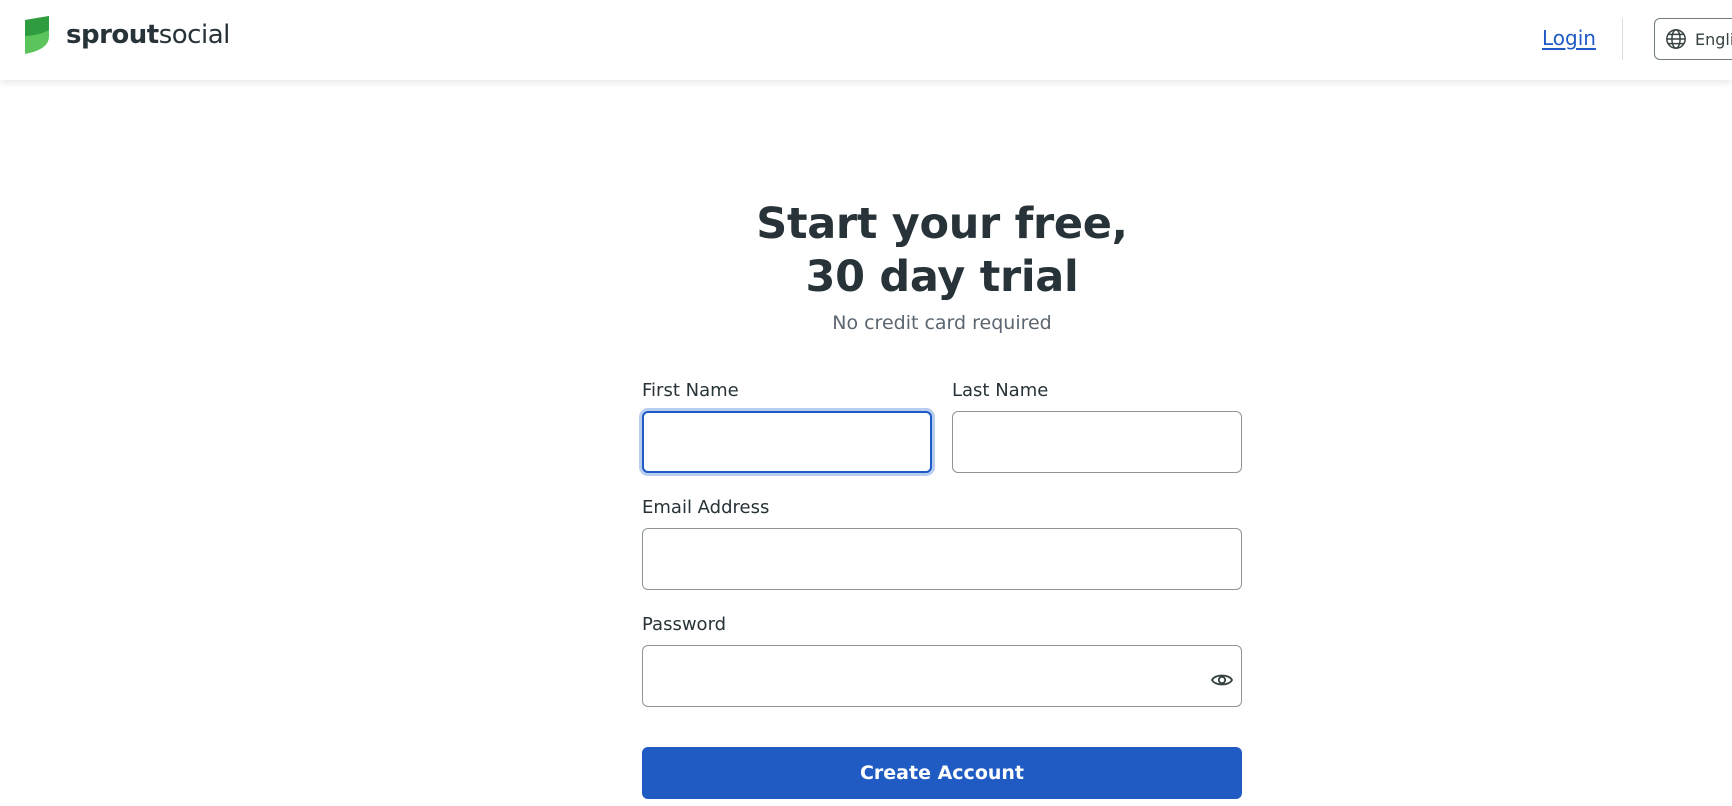  Describe the element at coordinates (942, 773) in the screenshot. I see `create-account-button: Create Account` at that location.